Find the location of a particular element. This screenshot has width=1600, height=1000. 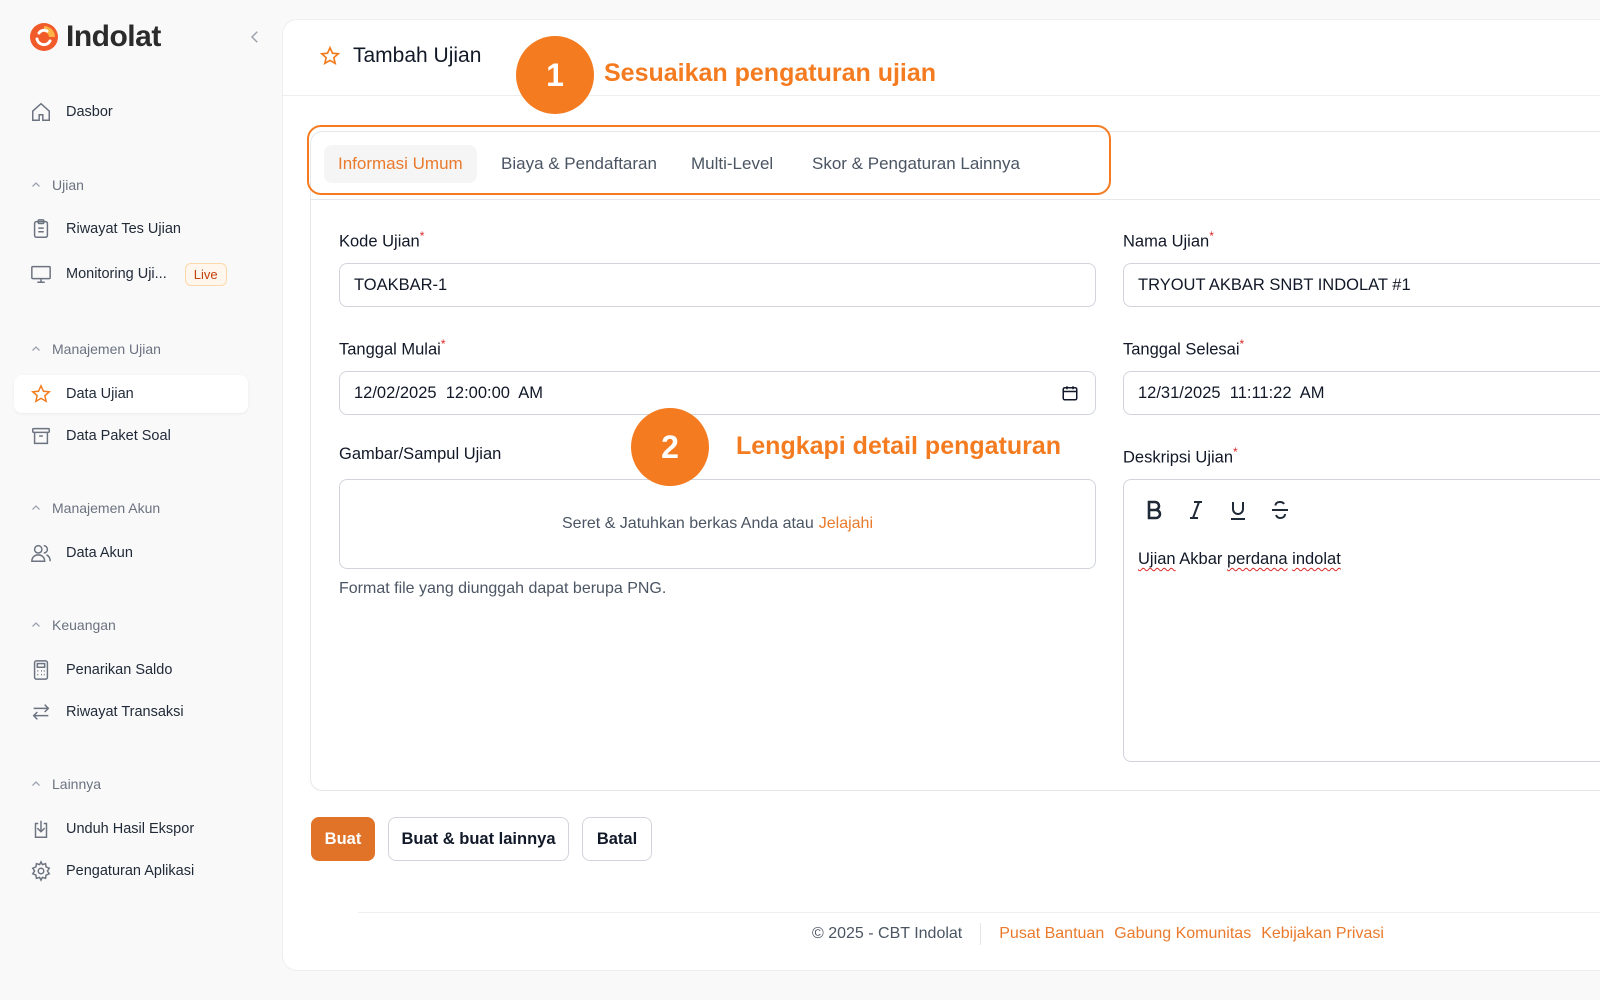

sidebar-item-penarikan-saldo: Penarikan Saldo is located at coordinates (131, 670).